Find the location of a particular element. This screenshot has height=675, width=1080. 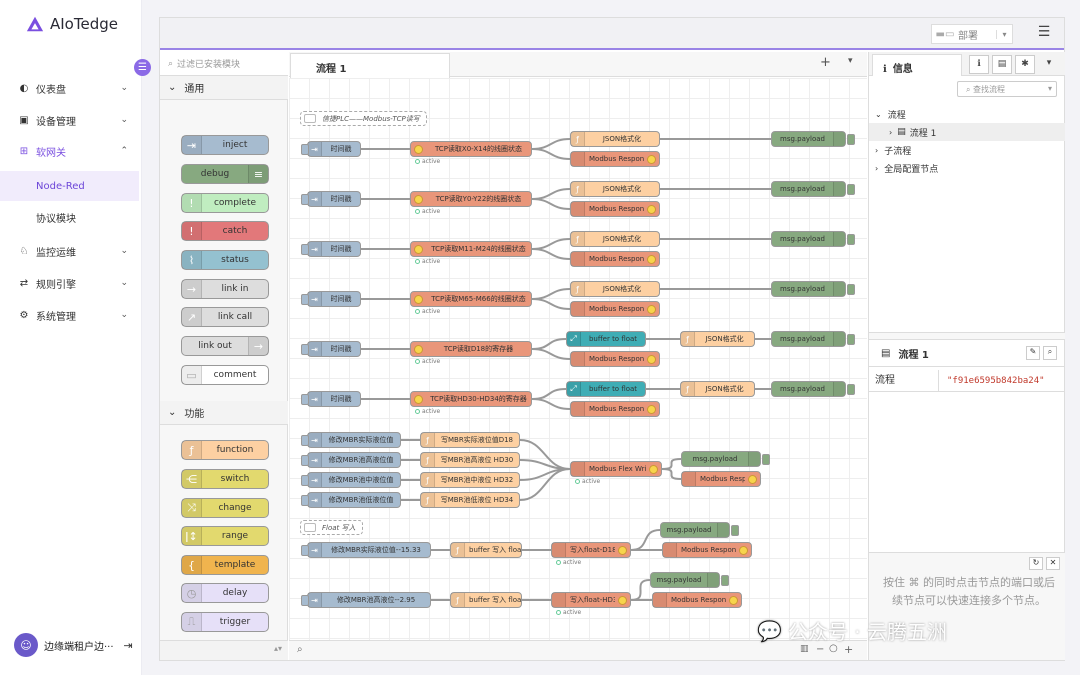

palette-node-delay: ◷ delay is located at coordinates (225, 593).